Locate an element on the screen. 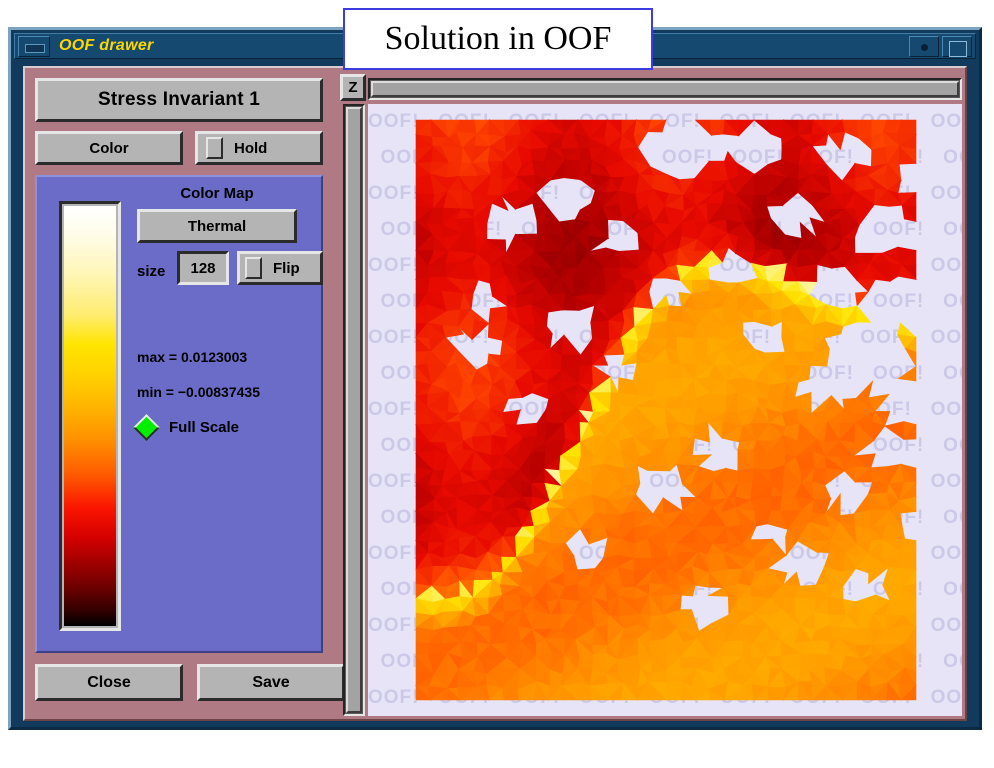  horizontal-scrollbar-thumb is located at coordinates (665, 89).